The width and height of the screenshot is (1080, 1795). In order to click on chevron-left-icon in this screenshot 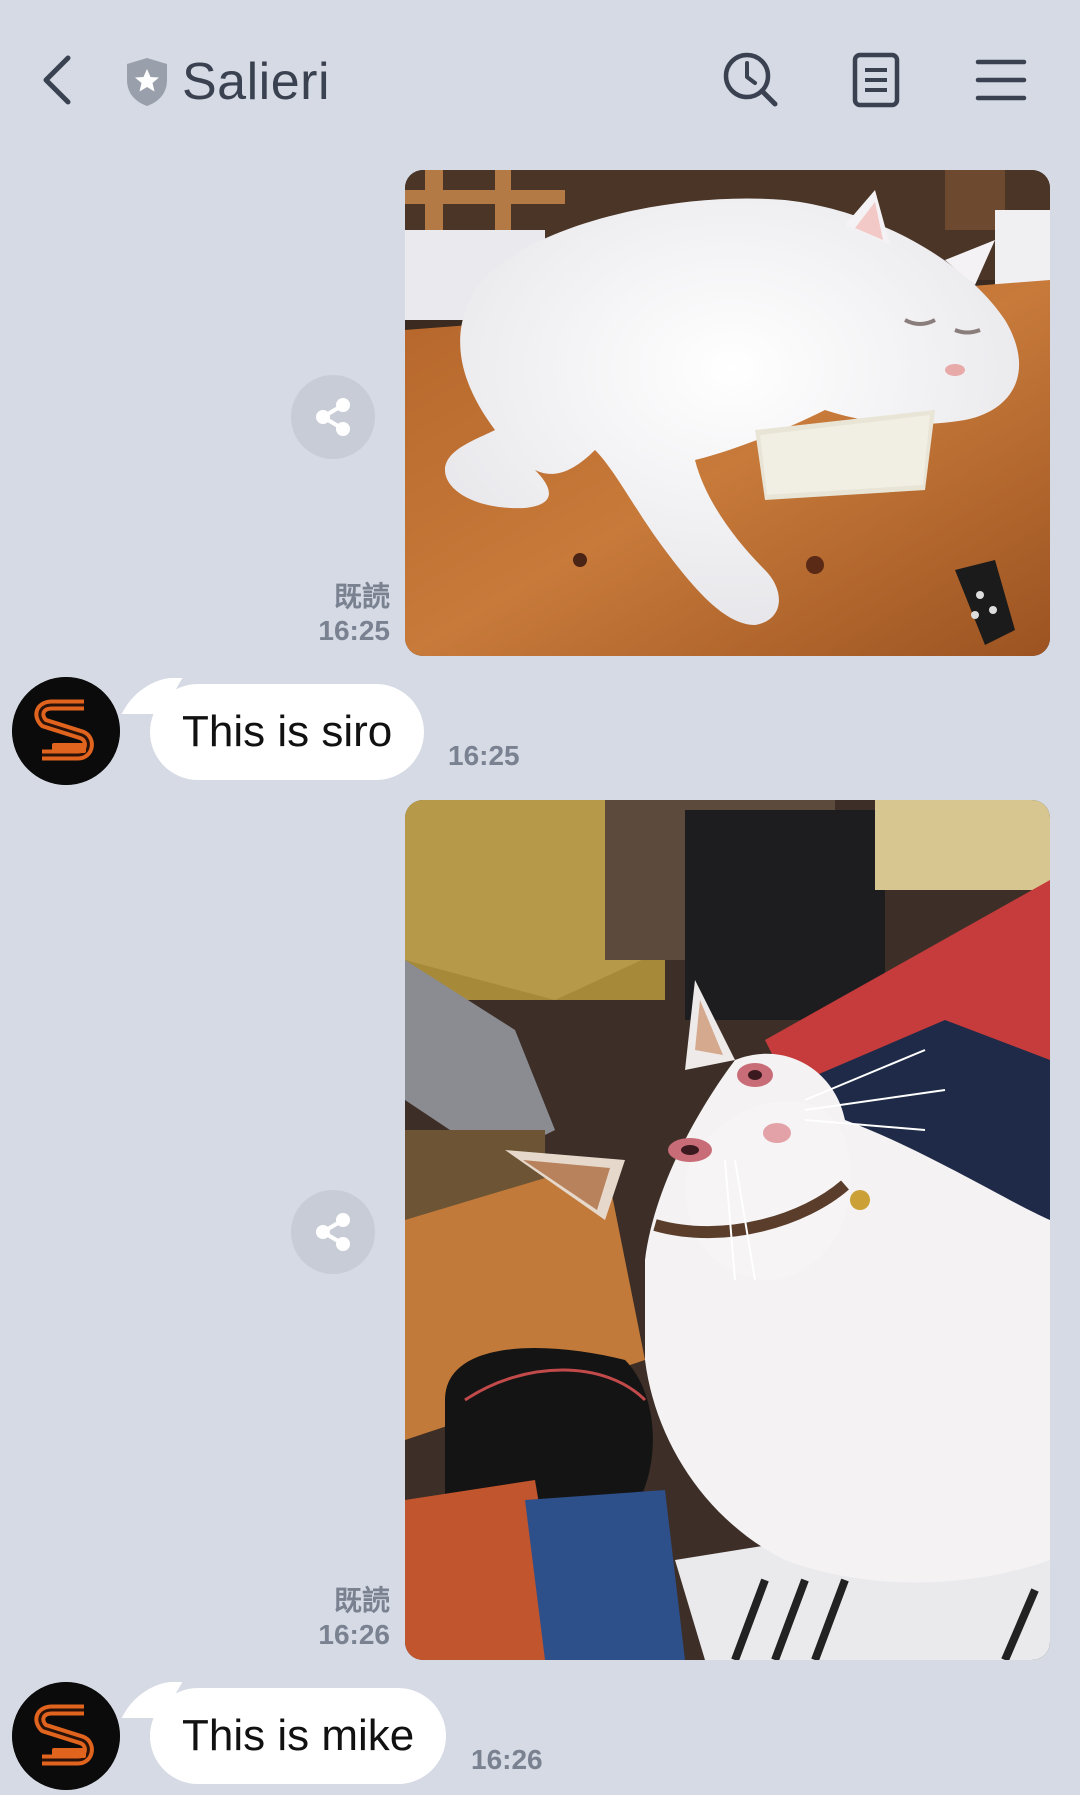, I will do `click(57, 80)`.